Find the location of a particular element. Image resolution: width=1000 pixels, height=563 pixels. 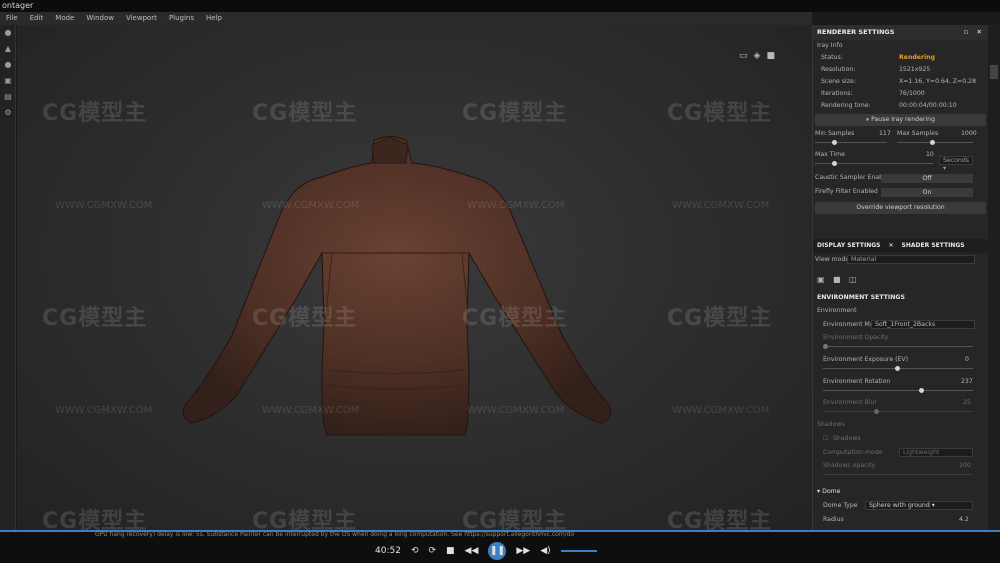

menu-edit: Edit is located at coordinates (37, 18).